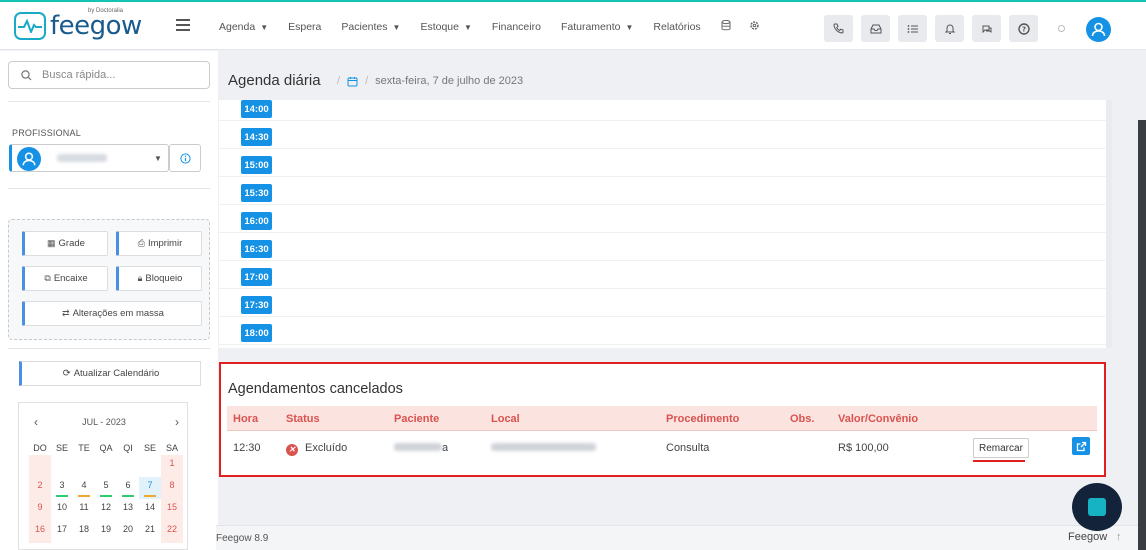 This screenshot has height=550, width=1146. What do you see at coordinates (662, 191) in the screenshot?
I see `time-slot: 15:30` at bounding box center [662, 191].